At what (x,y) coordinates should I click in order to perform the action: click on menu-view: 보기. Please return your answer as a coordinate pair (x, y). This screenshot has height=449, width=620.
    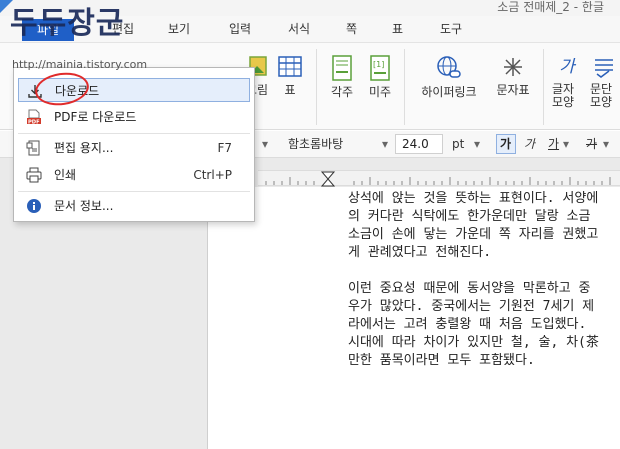
    Looking at the image, I should click on (179, 29).